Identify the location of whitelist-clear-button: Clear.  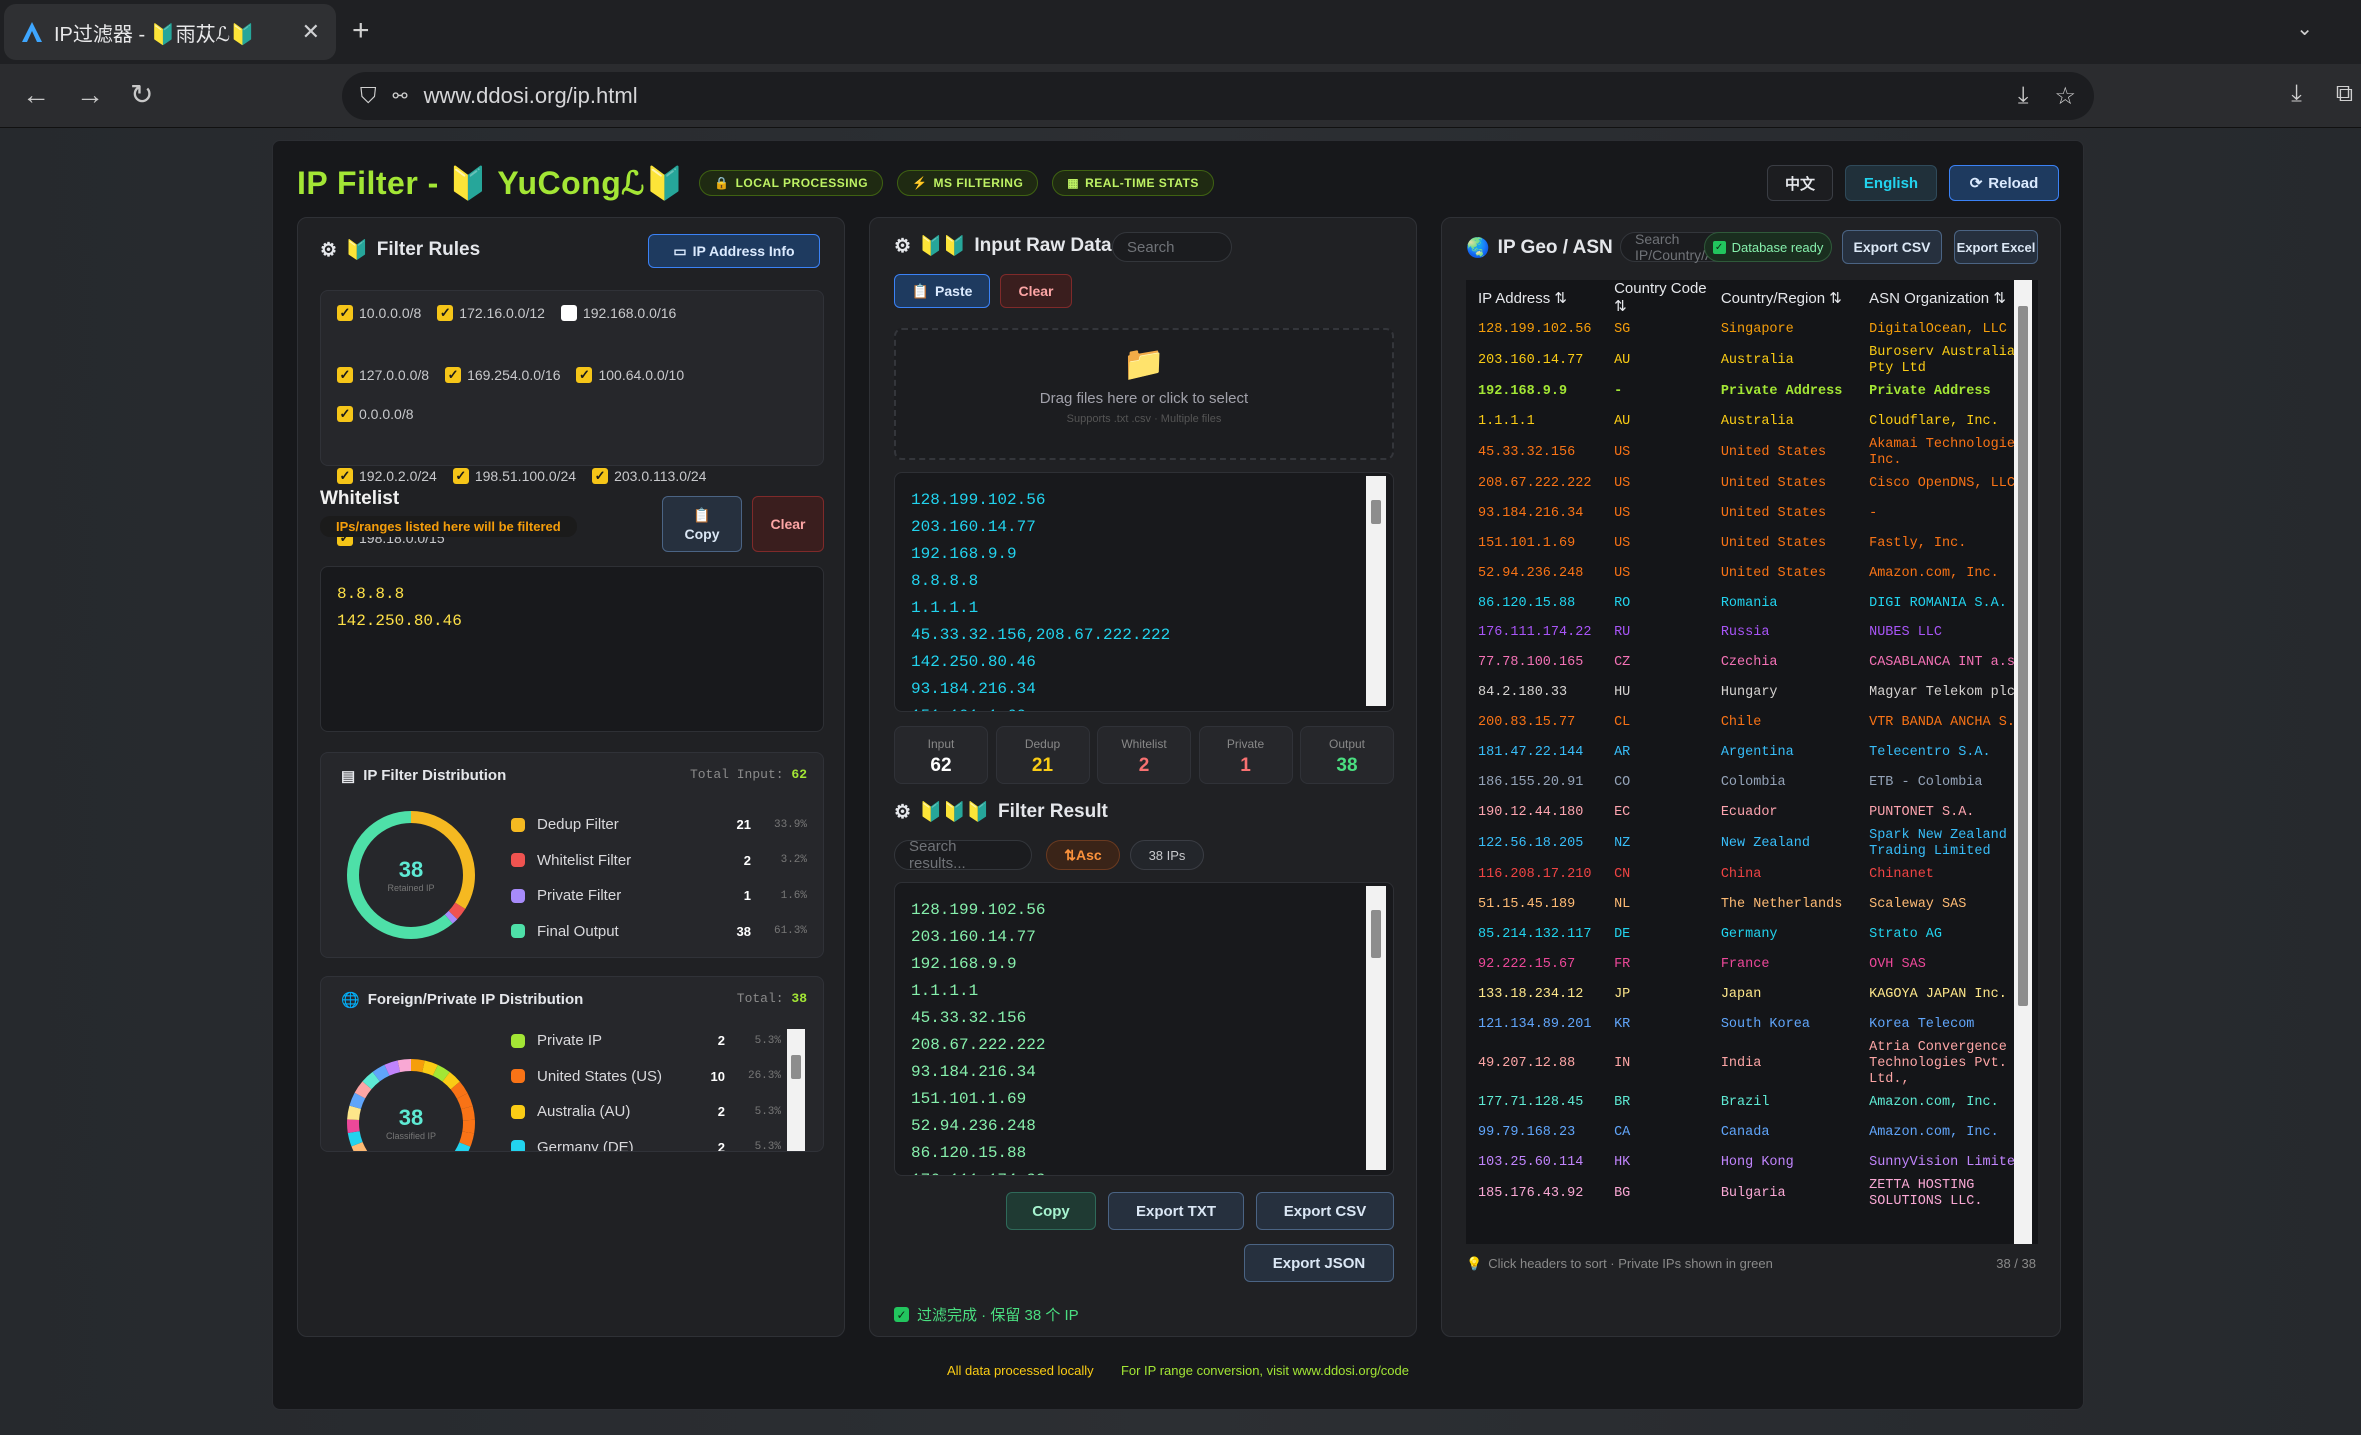
(788, 524).